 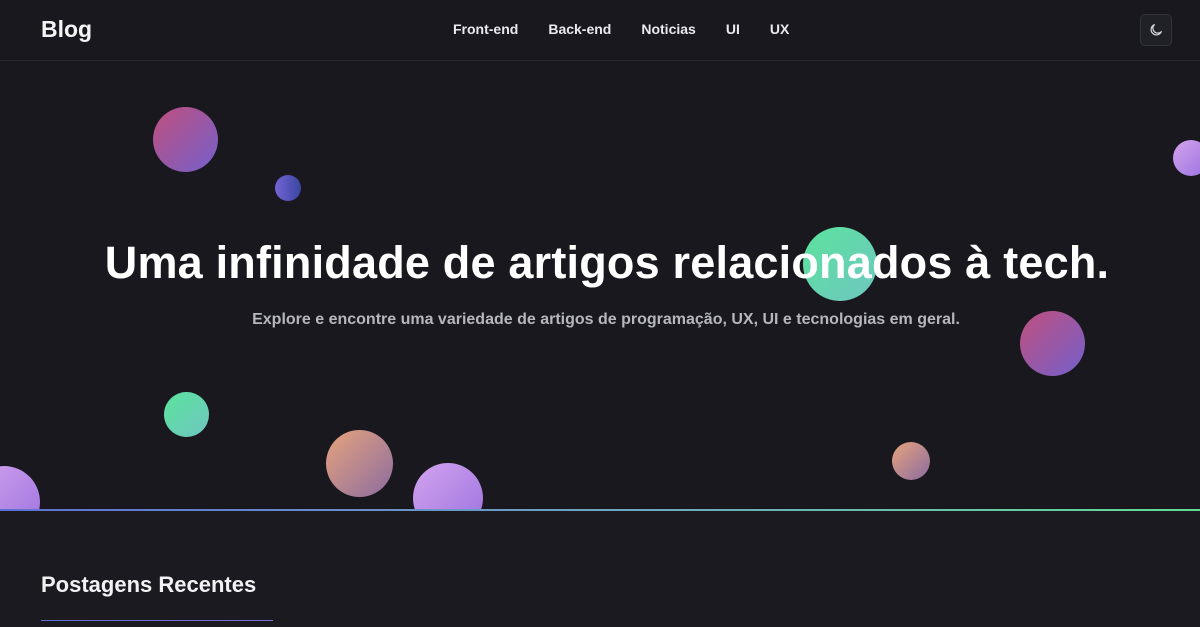 I want to click on nav-link-noticias: Noticias, so click(x=668, y=29).